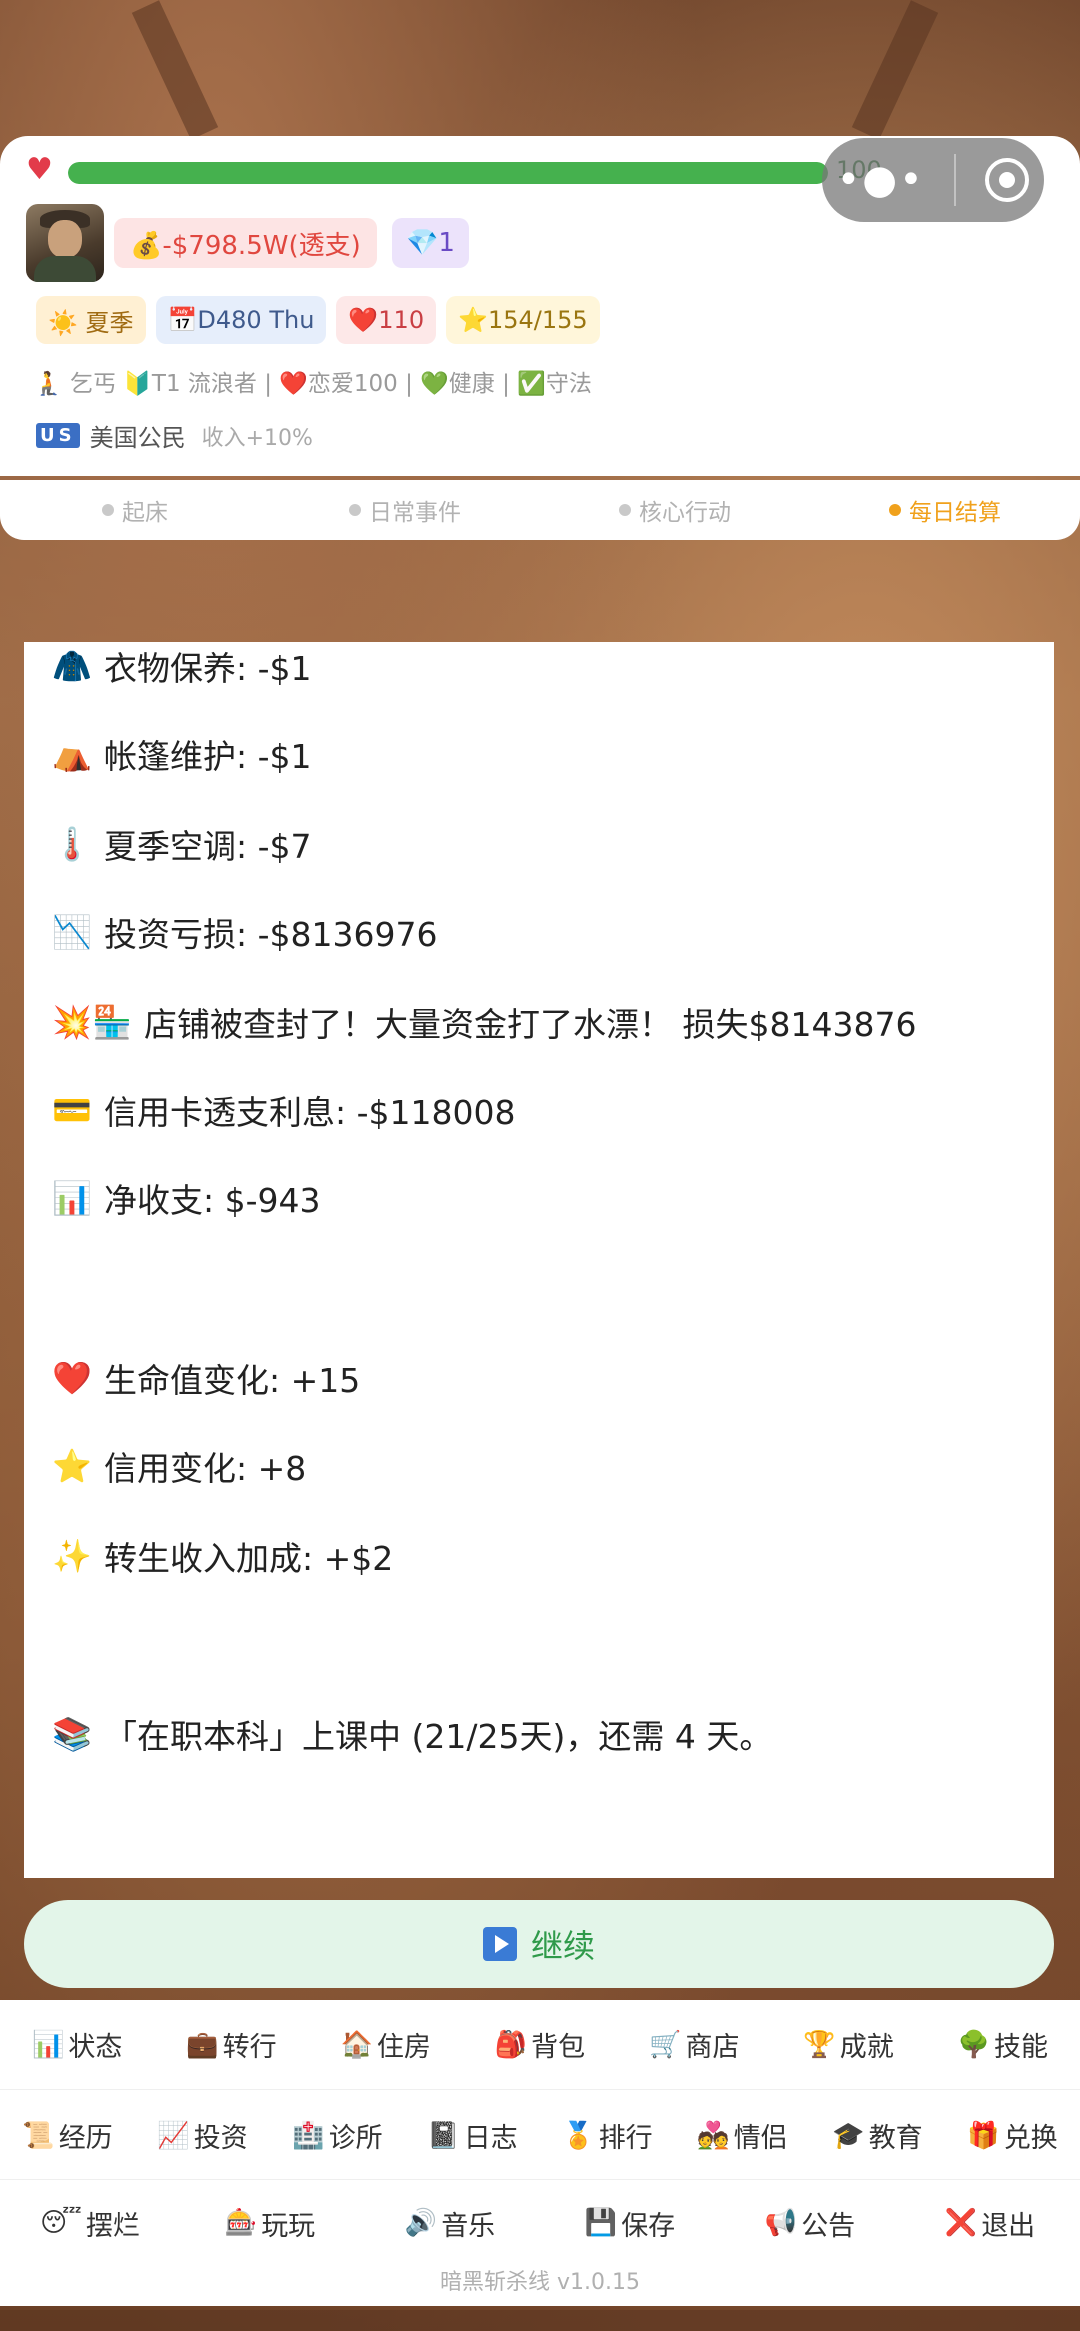 The image size is (1080, 2331). I want to click on hp-bar, so click(448, 173).